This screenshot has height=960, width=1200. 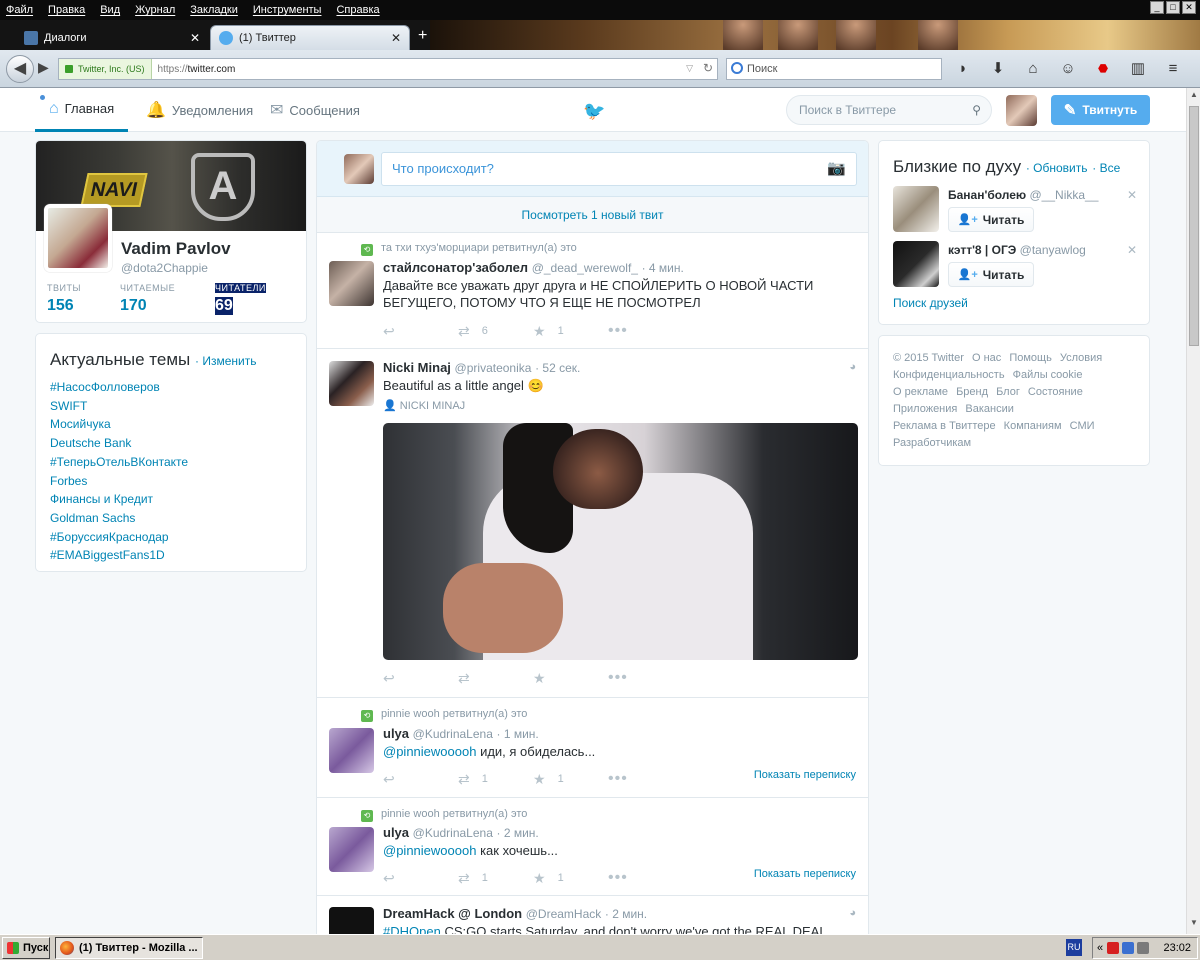 What do you see at coordinates (43, 67) in the screenshot?
I see `forward-button: ▶` at bounding box center [43, 67].